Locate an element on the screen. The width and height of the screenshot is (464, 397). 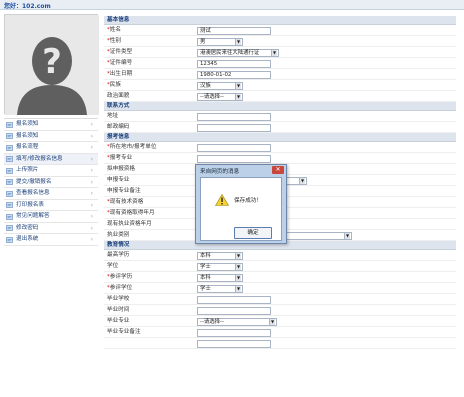
form-row: 政治面貌 --请选择-- ▼ is located at coordinates (280, 96).